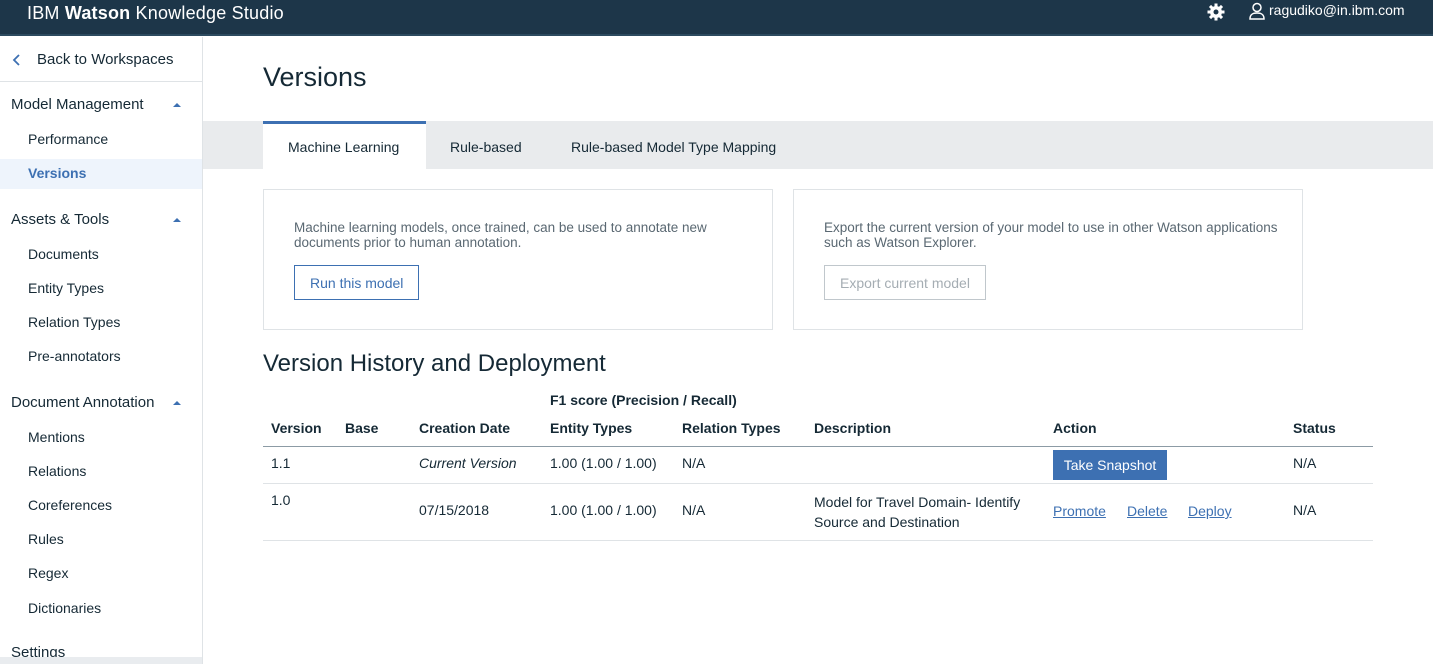 The height and width of the screenshot is (664, 1433). What do you see at coordinates (101, 255) in the screenshot?
I see `sidebar-item-documents: Documents` at bounding box center [101, 255].